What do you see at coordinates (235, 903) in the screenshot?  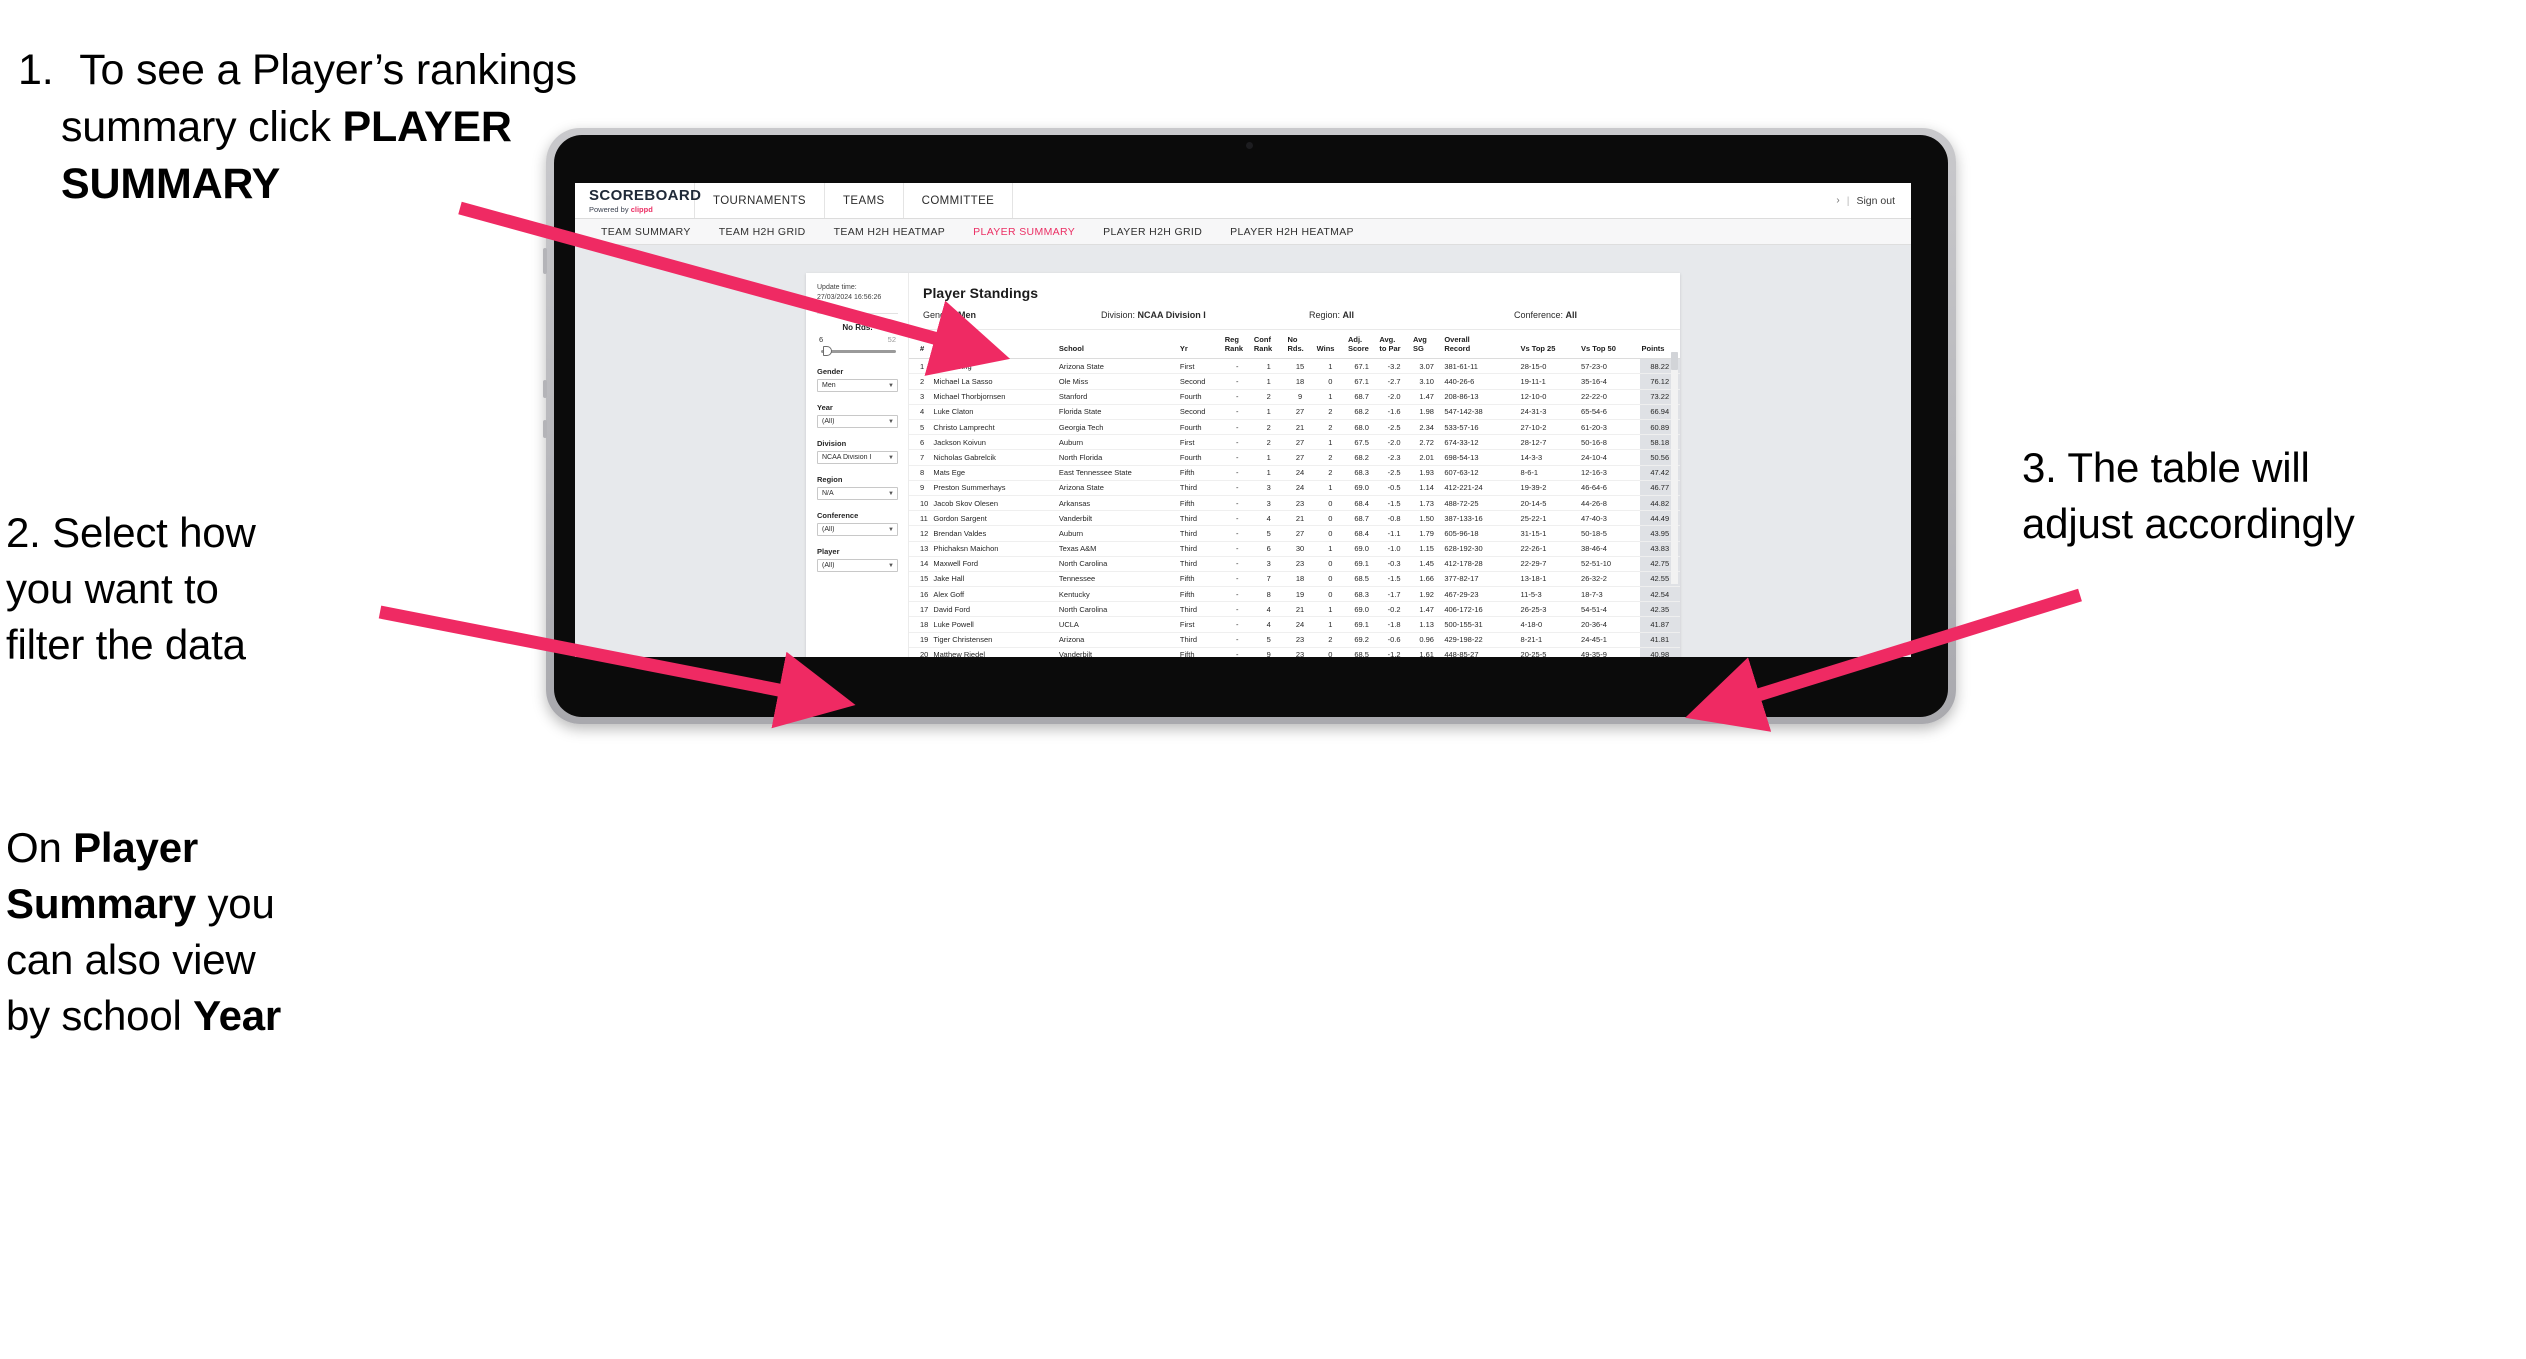 I see `step2b-p2: you` at bounding box center [235, 903].